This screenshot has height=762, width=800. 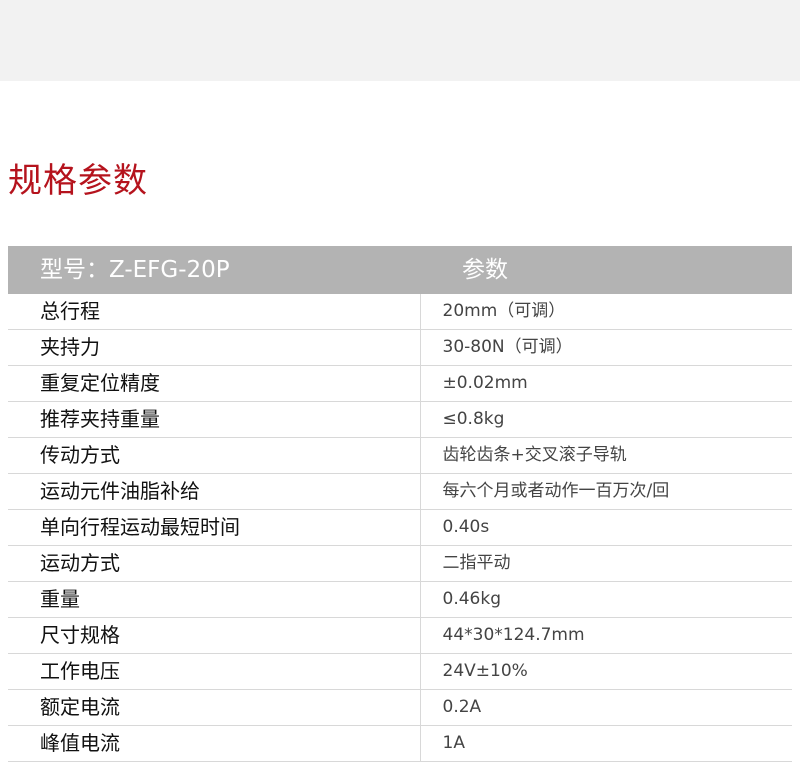 What do you see at coordinates (78, 181) in the screenshot?
I see `section-title: 规格参数` at bounding box center [78, 181].